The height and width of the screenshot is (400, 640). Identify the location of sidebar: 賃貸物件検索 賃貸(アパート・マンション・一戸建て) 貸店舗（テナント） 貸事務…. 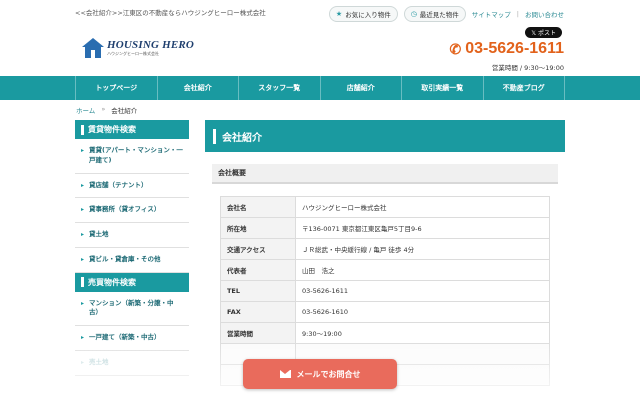
(132, 248).